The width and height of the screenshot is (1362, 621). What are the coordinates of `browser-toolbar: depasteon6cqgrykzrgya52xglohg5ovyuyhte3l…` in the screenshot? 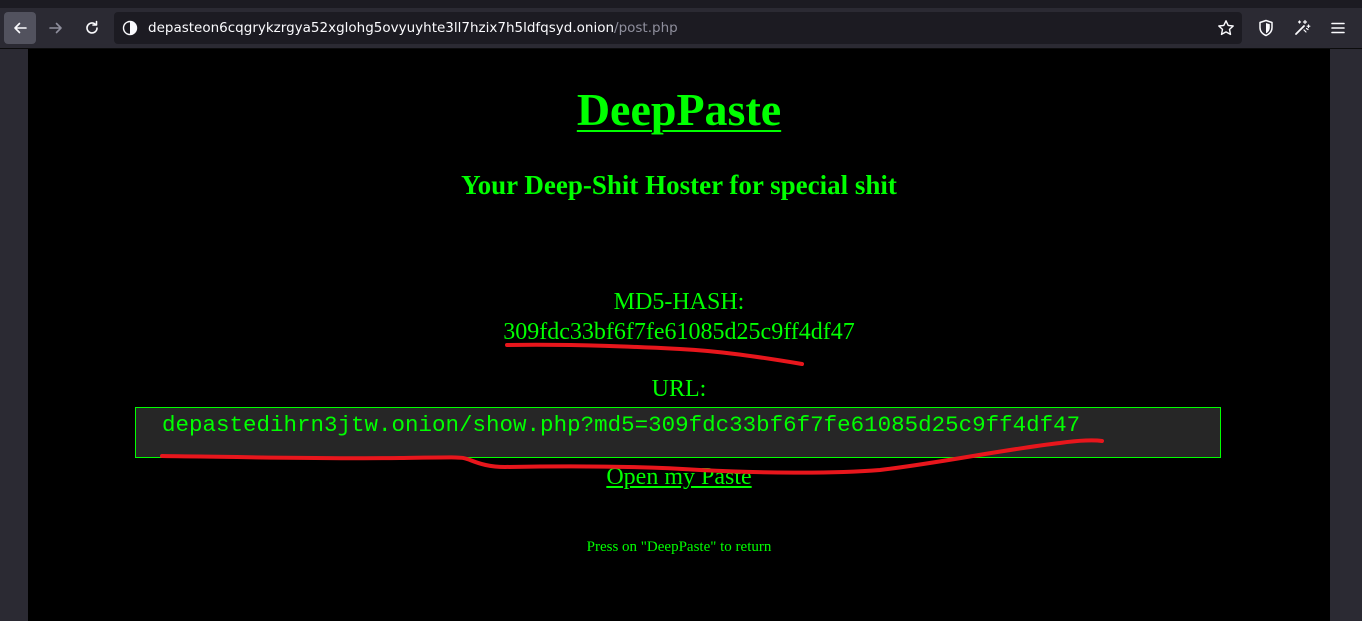 It's located at (681, 28).